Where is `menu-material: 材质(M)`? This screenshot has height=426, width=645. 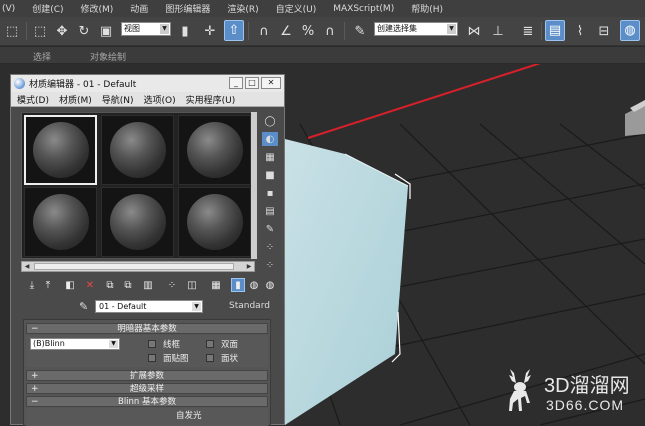
menu-material: 材质(M) is located at coordinates (75, 99).